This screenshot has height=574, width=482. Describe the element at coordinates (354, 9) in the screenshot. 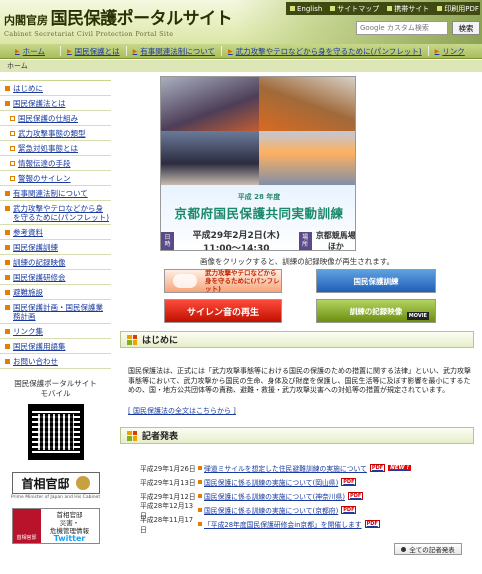

I see `util-sitemap-link: サイトマップ` at that location.